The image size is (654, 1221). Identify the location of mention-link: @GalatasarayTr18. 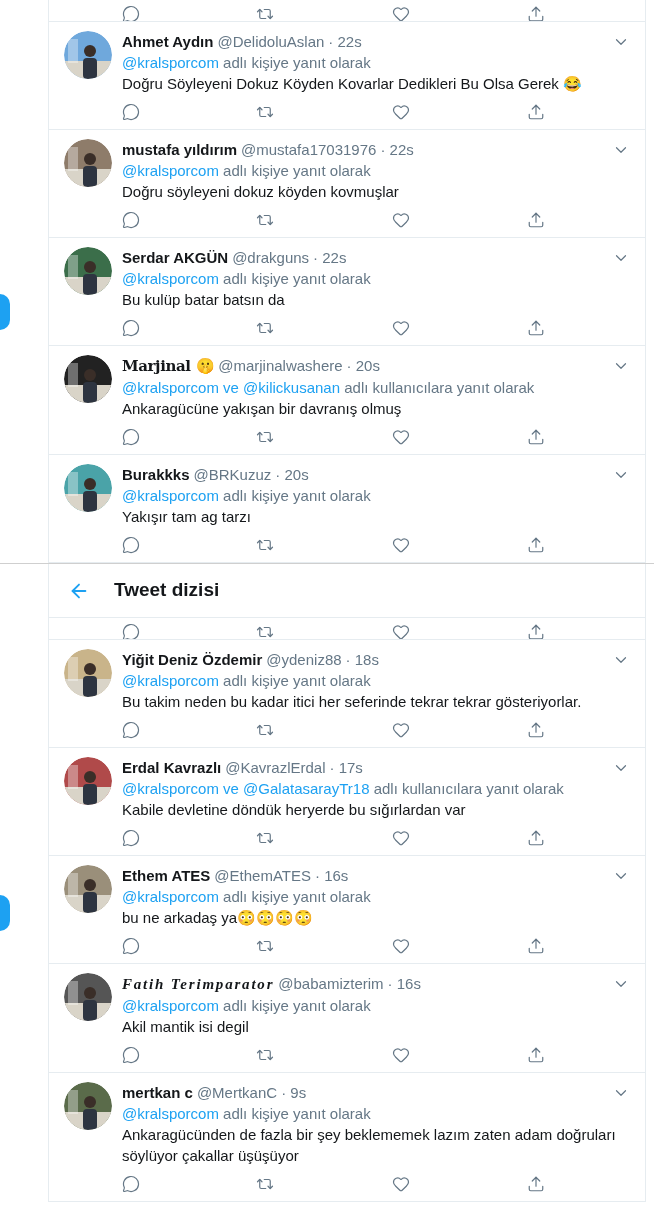
(306, 788).